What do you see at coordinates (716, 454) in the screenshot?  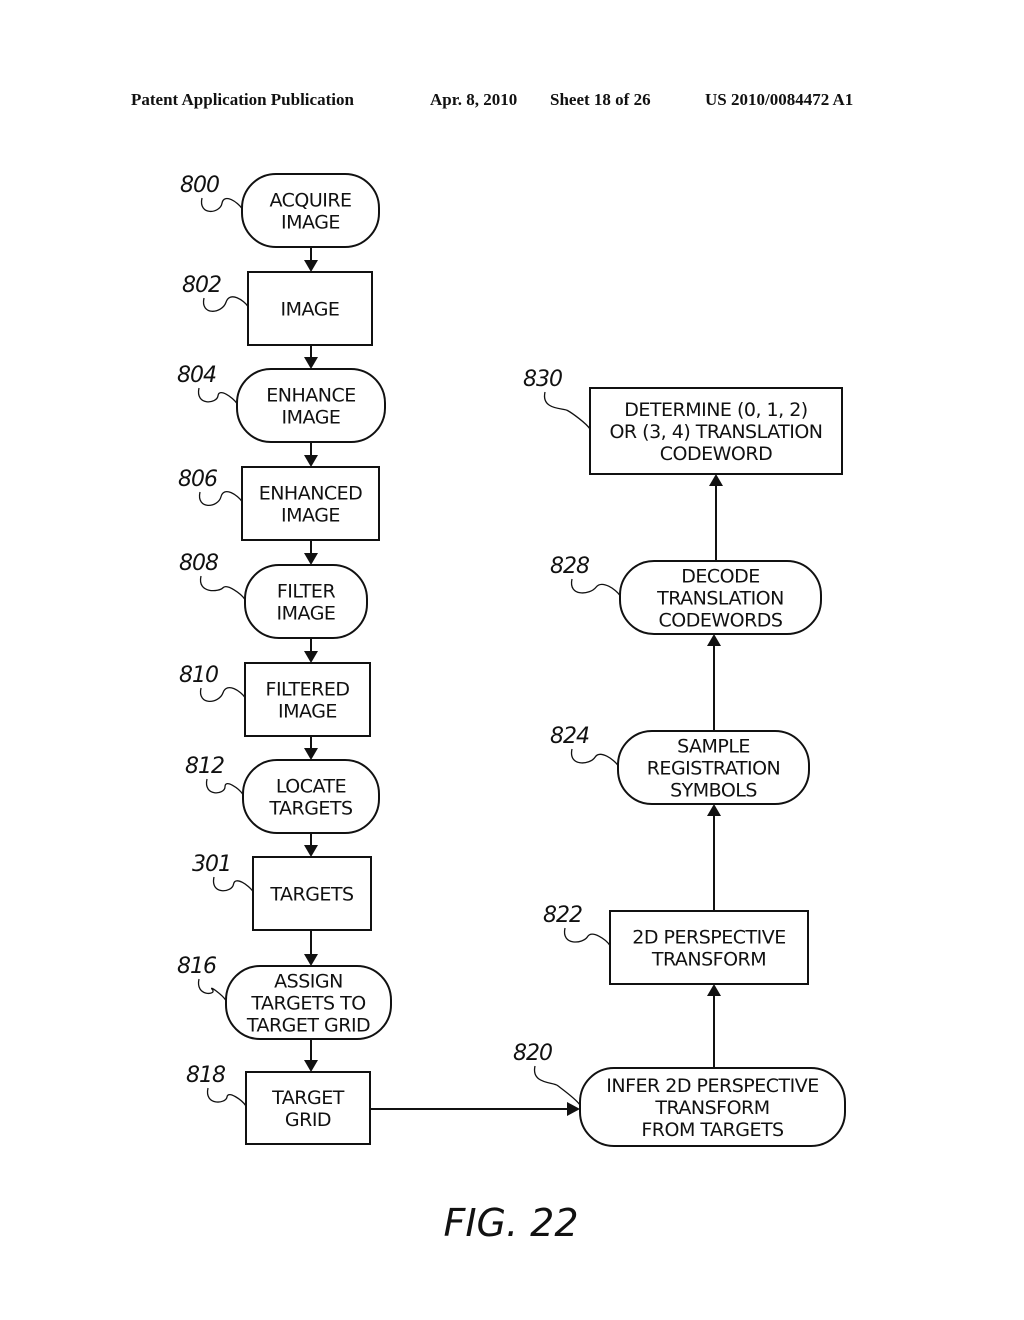 I see `node-label-line: CODEWORD` at bounding box center [716, 454].